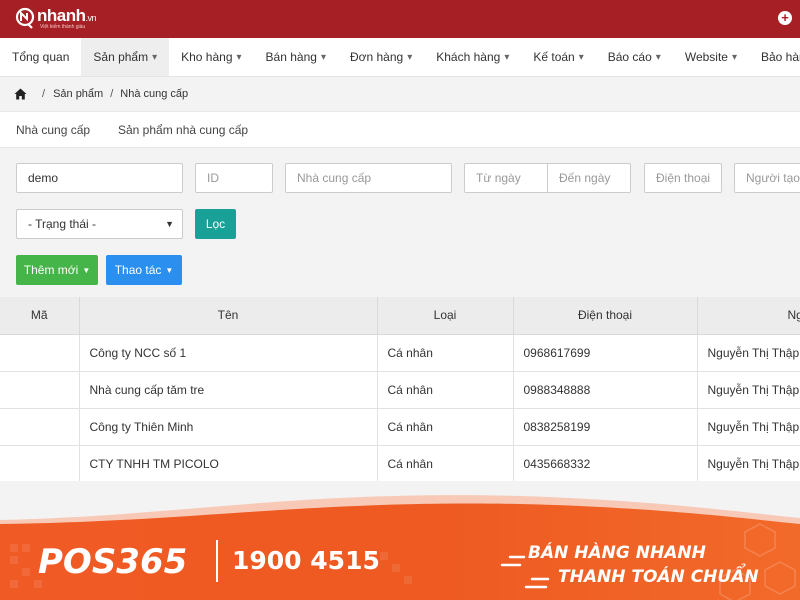  What do you see at coordinates (21, 94) in the screenshot?
I see `home-icon` at bounding box center [21, 94].